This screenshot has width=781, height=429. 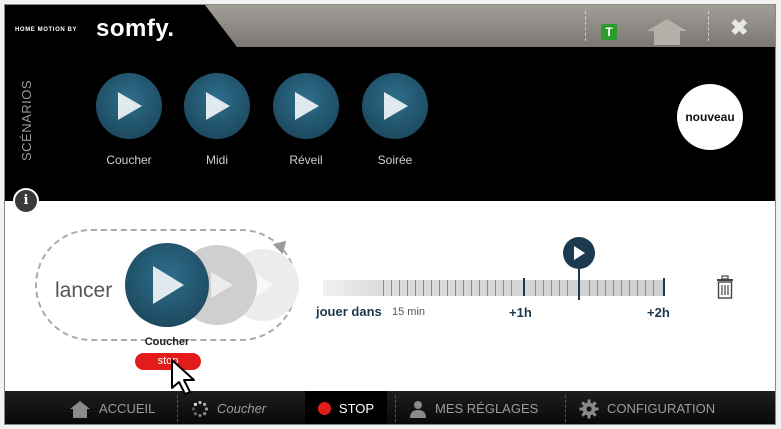 I want to click on nav-label: ACCUEIL, so click(x=127, y=408).